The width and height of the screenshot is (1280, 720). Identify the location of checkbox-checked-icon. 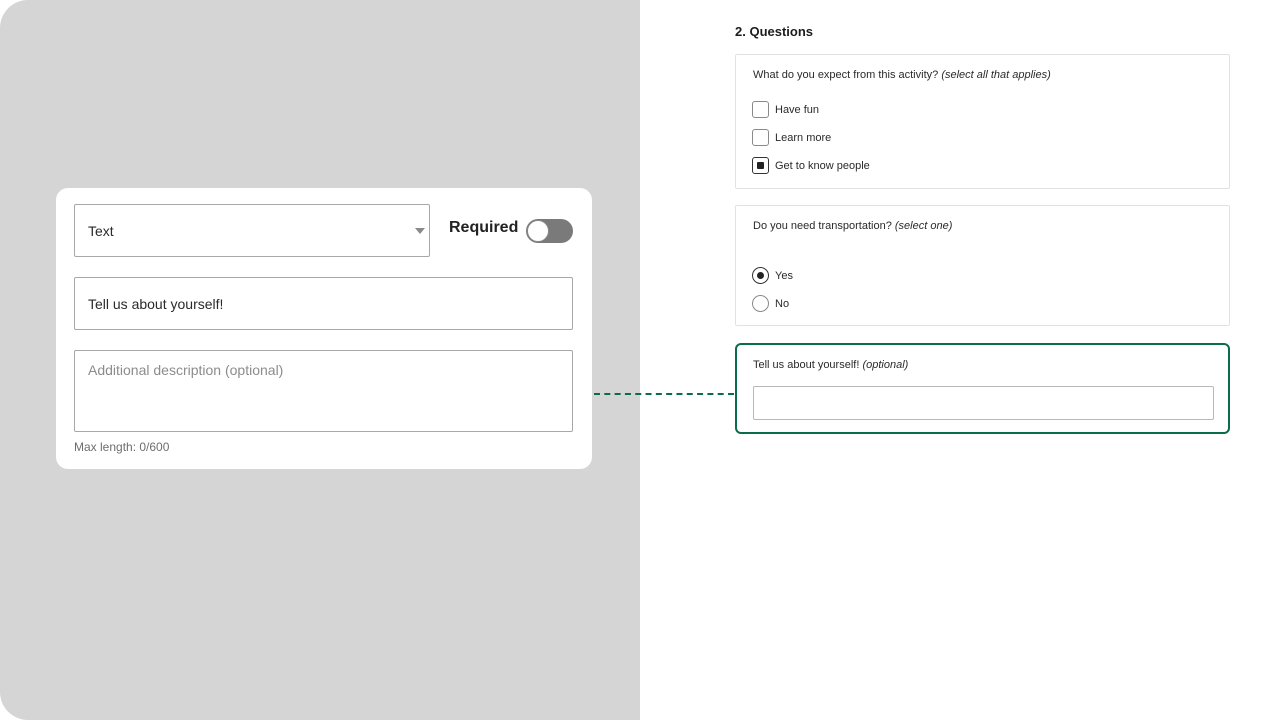
(760, 165).